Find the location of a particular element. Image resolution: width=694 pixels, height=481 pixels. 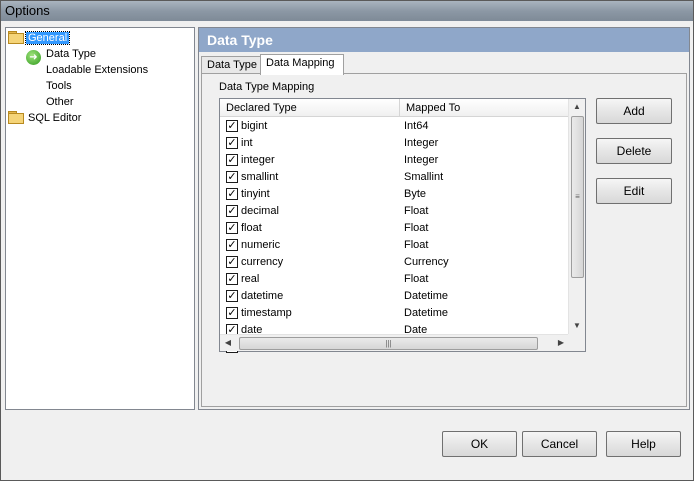

column-header-declared-type: Declared Type is located at coordinates (310, 108).